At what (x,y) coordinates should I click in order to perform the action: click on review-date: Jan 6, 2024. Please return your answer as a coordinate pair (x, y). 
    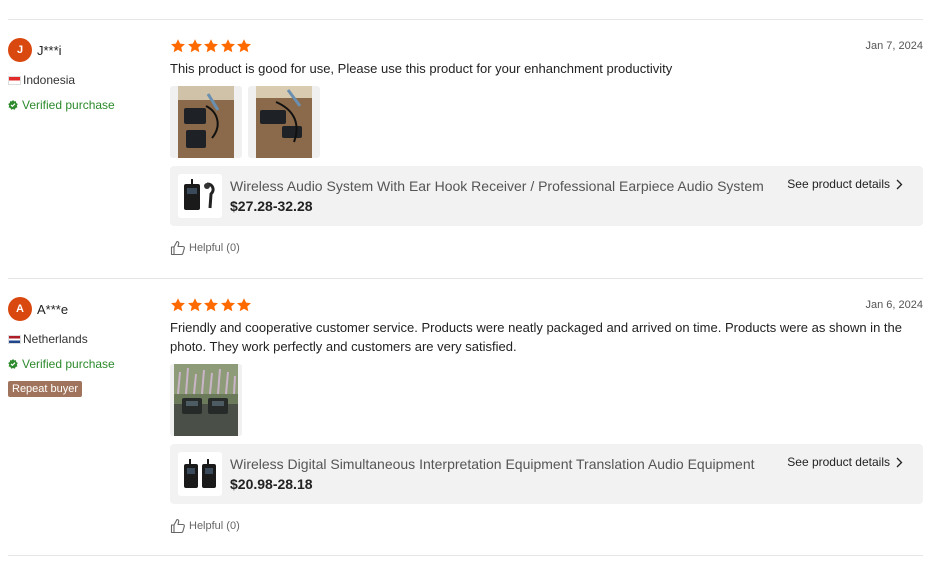
    Looking at the image, I should click on (894, 305).